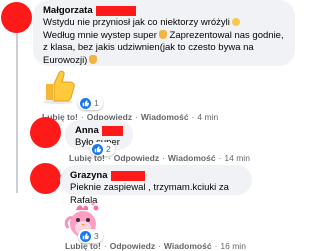  I want to click on comment-author: Anna, so click(87, 131).